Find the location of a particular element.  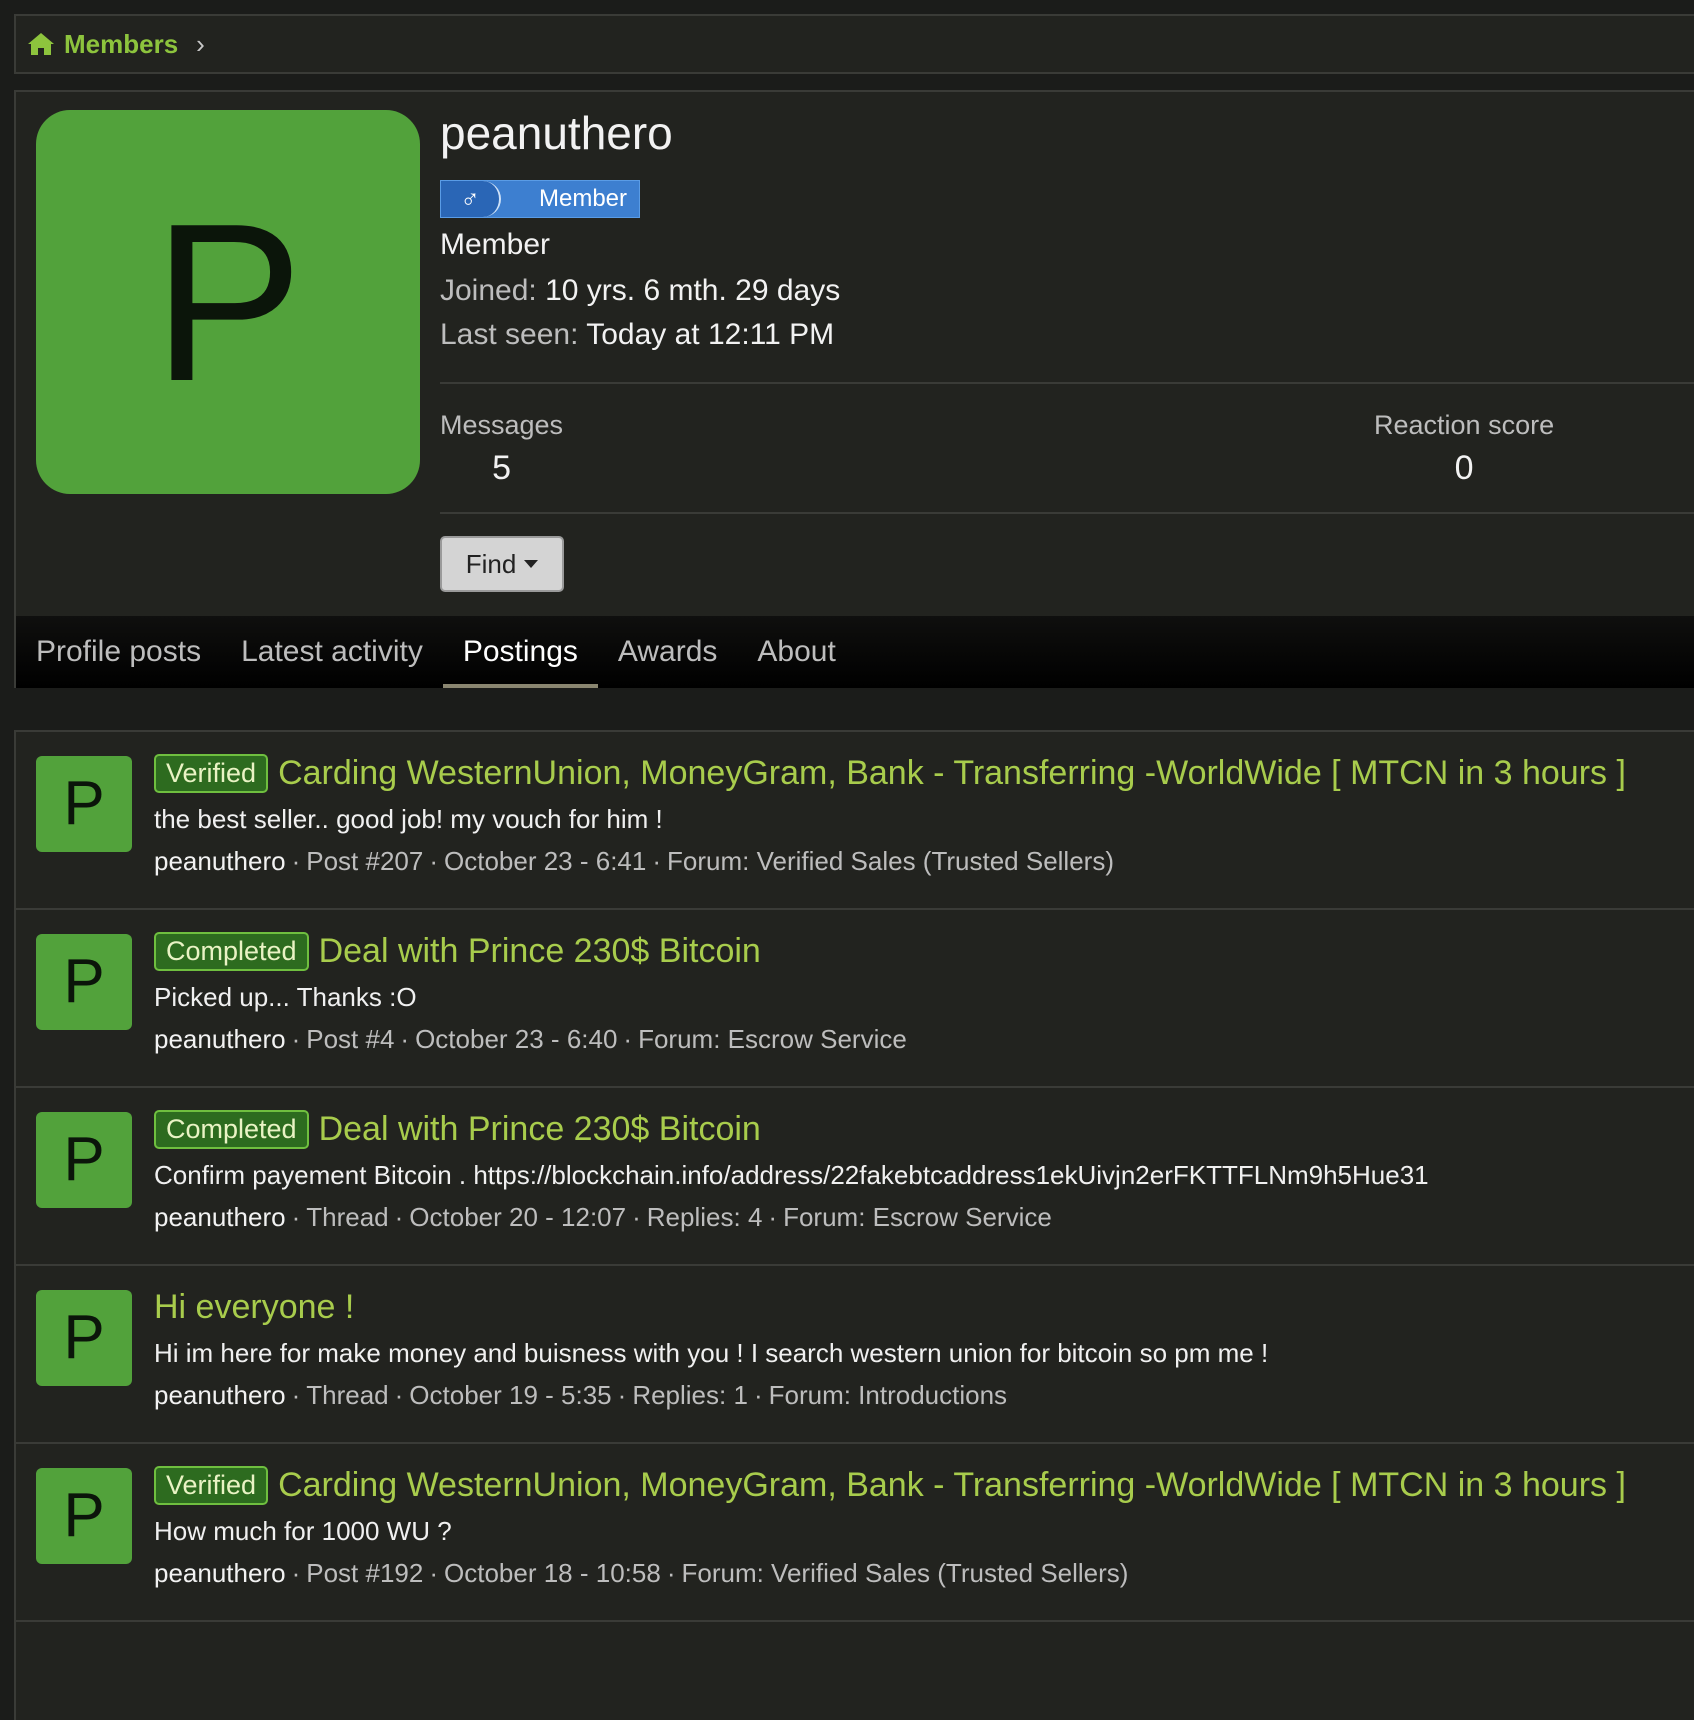

caret-down-icon is located at coordinates (531, 564).